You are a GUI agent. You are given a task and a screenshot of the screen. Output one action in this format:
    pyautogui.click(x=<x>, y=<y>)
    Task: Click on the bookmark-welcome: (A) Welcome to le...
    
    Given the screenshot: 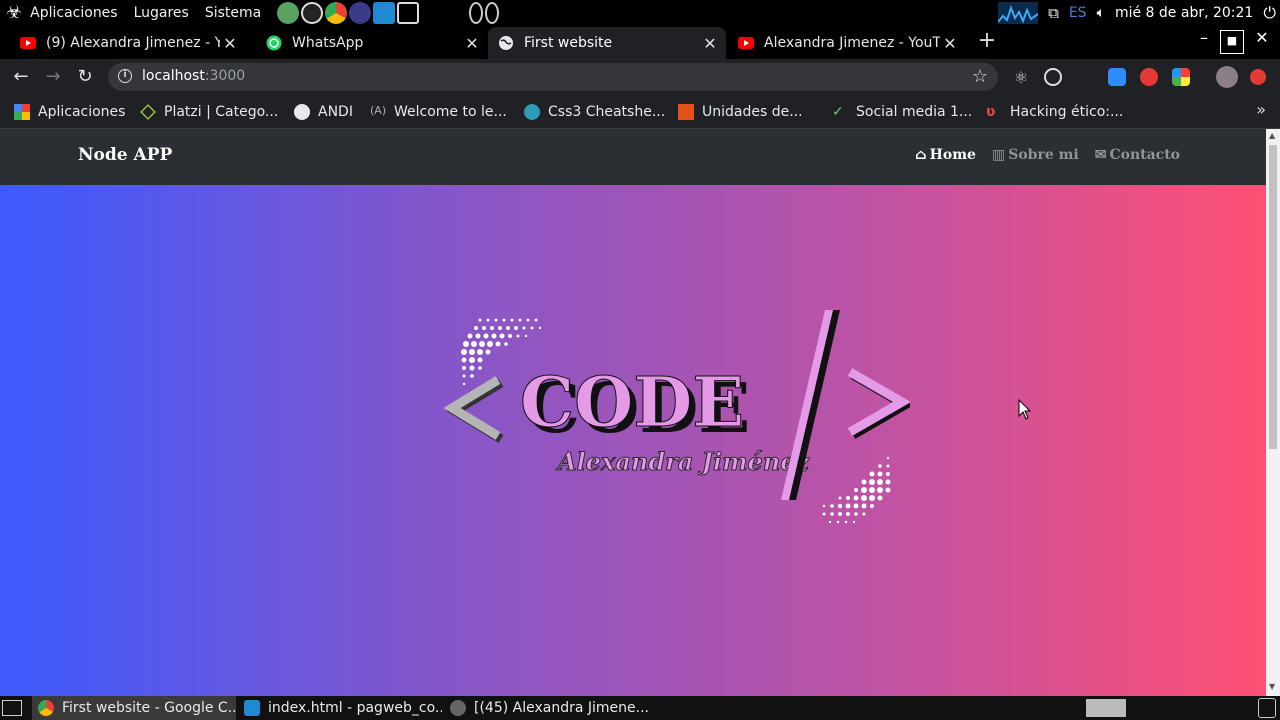 What is the action you would take?
    pyautogui.click(x=438, y=112)
    